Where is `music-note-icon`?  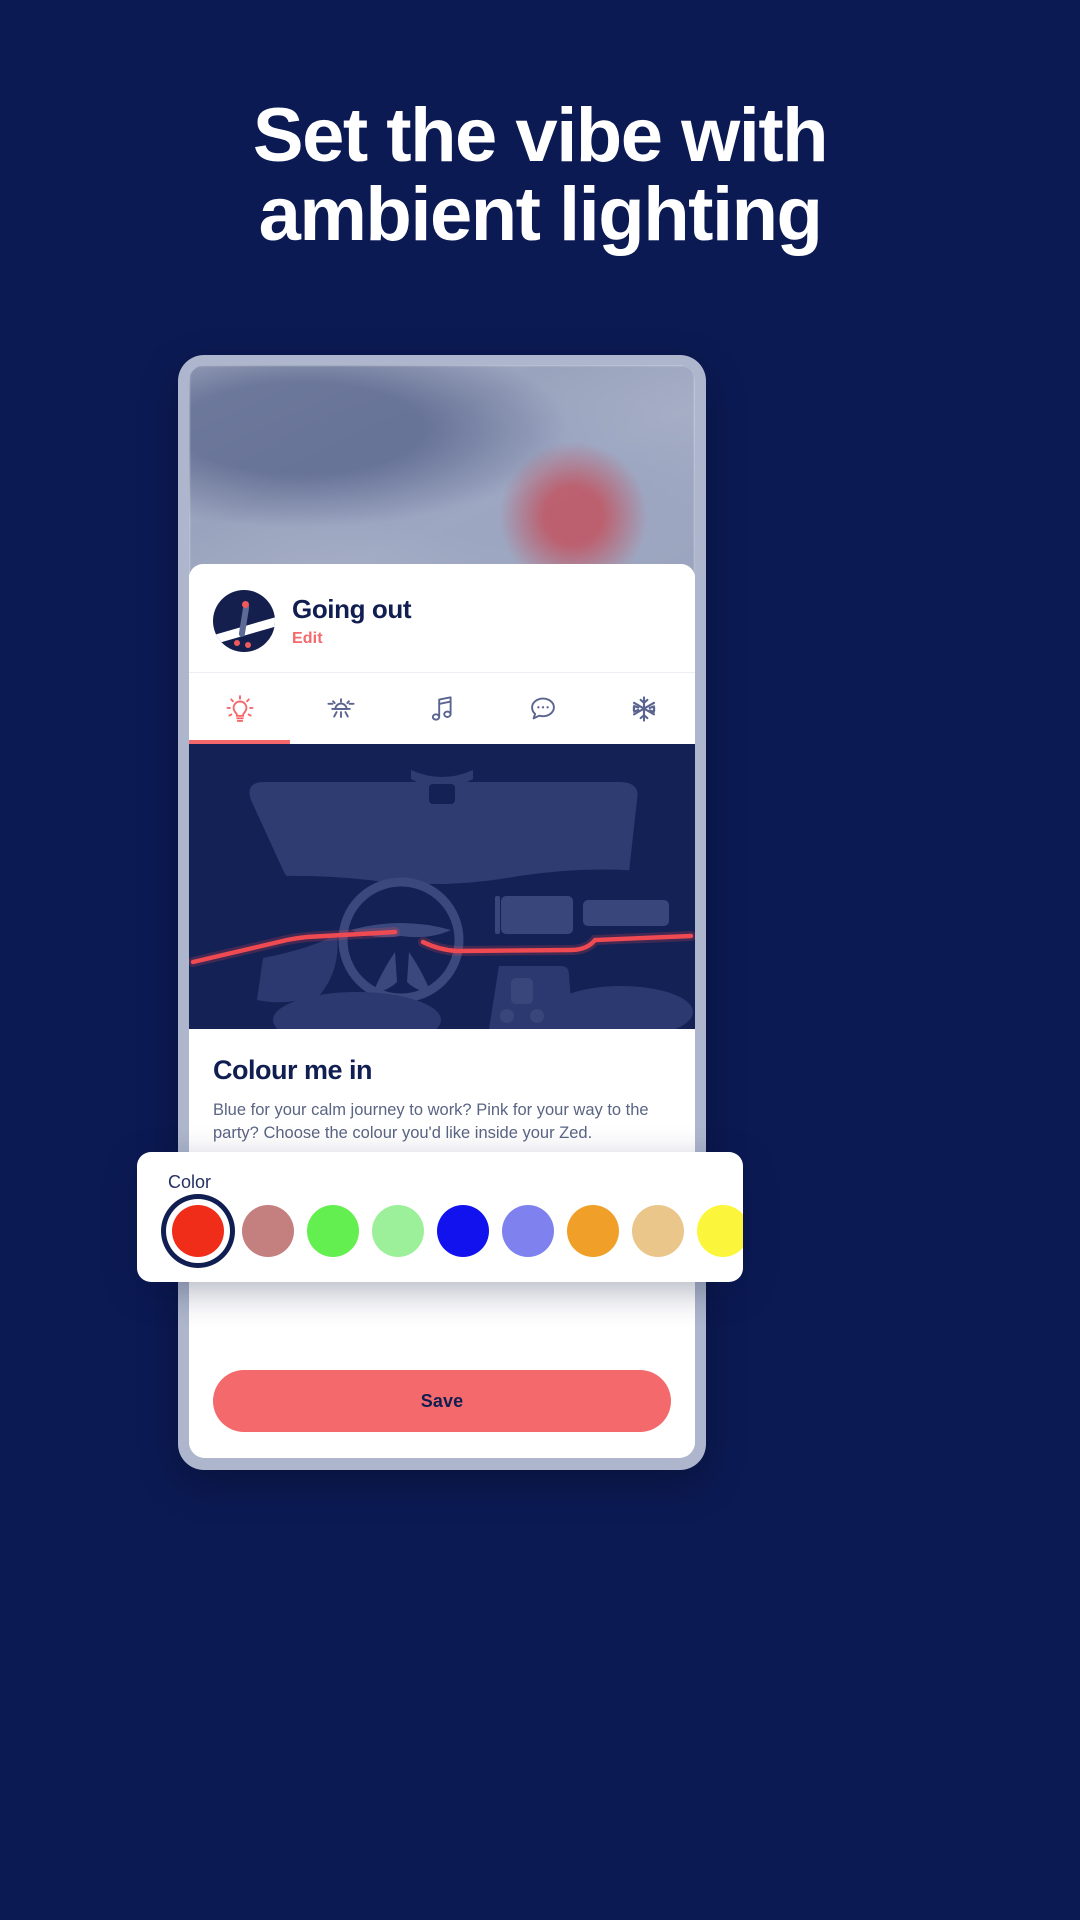
music-note-icon is located at coordinates (442, 709).